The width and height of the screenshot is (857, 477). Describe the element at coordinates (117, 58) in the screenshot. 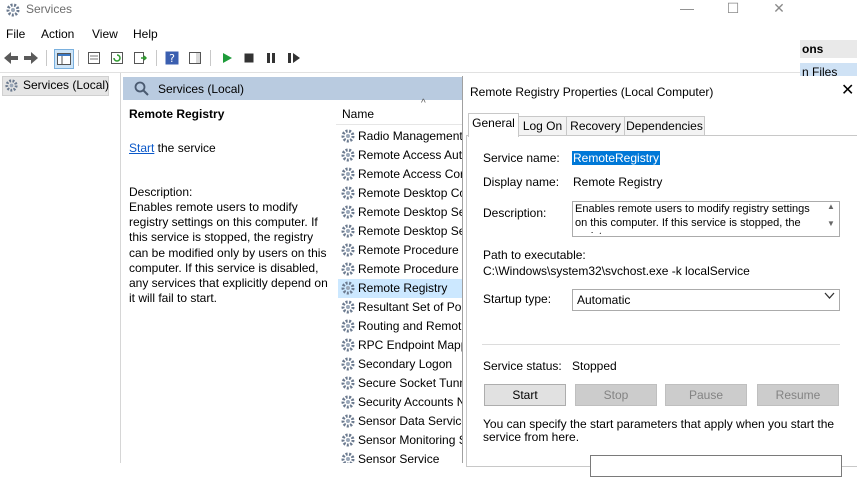

I see `refresh-icon` at that location.